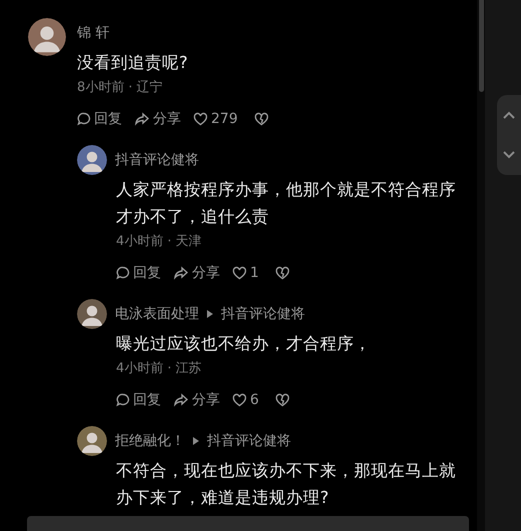 Image resolution: width=521 pixels, height=531 pixels. Describe the element at coordinates (286, 484) in the screenshot. I see `reply-text: 不符合，现在也应该办不下来，那现在马上就办下来了，难道是违规办理?` at that location.